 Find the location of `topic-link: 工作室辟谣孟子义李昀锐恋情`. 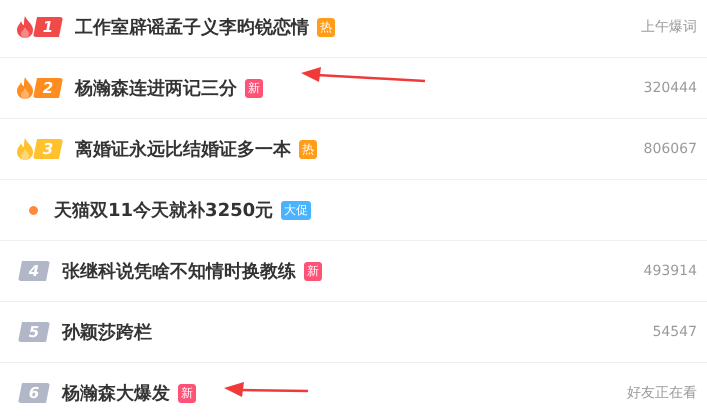

topic-link: 工作室辟谣孟子义李昀锐恋情 is located at coordinates (192, 27).